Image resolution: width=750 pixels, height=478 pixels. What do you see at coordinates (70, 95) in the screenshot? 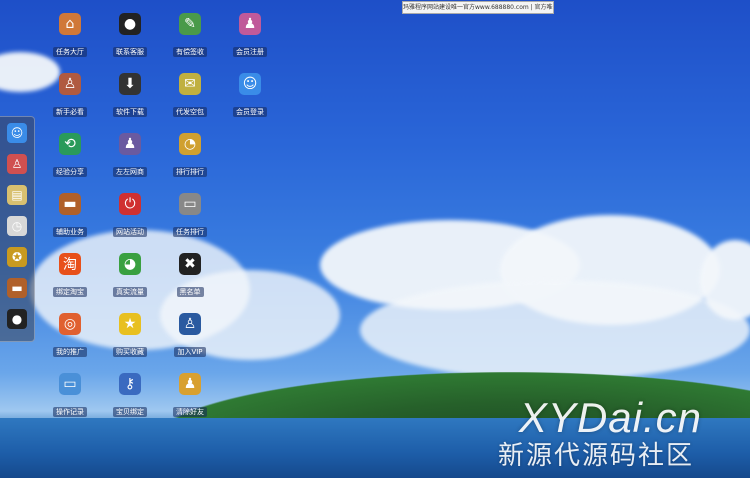
I see `desktop-item: ♙ 新手必看` at bounding box center [70, 95].